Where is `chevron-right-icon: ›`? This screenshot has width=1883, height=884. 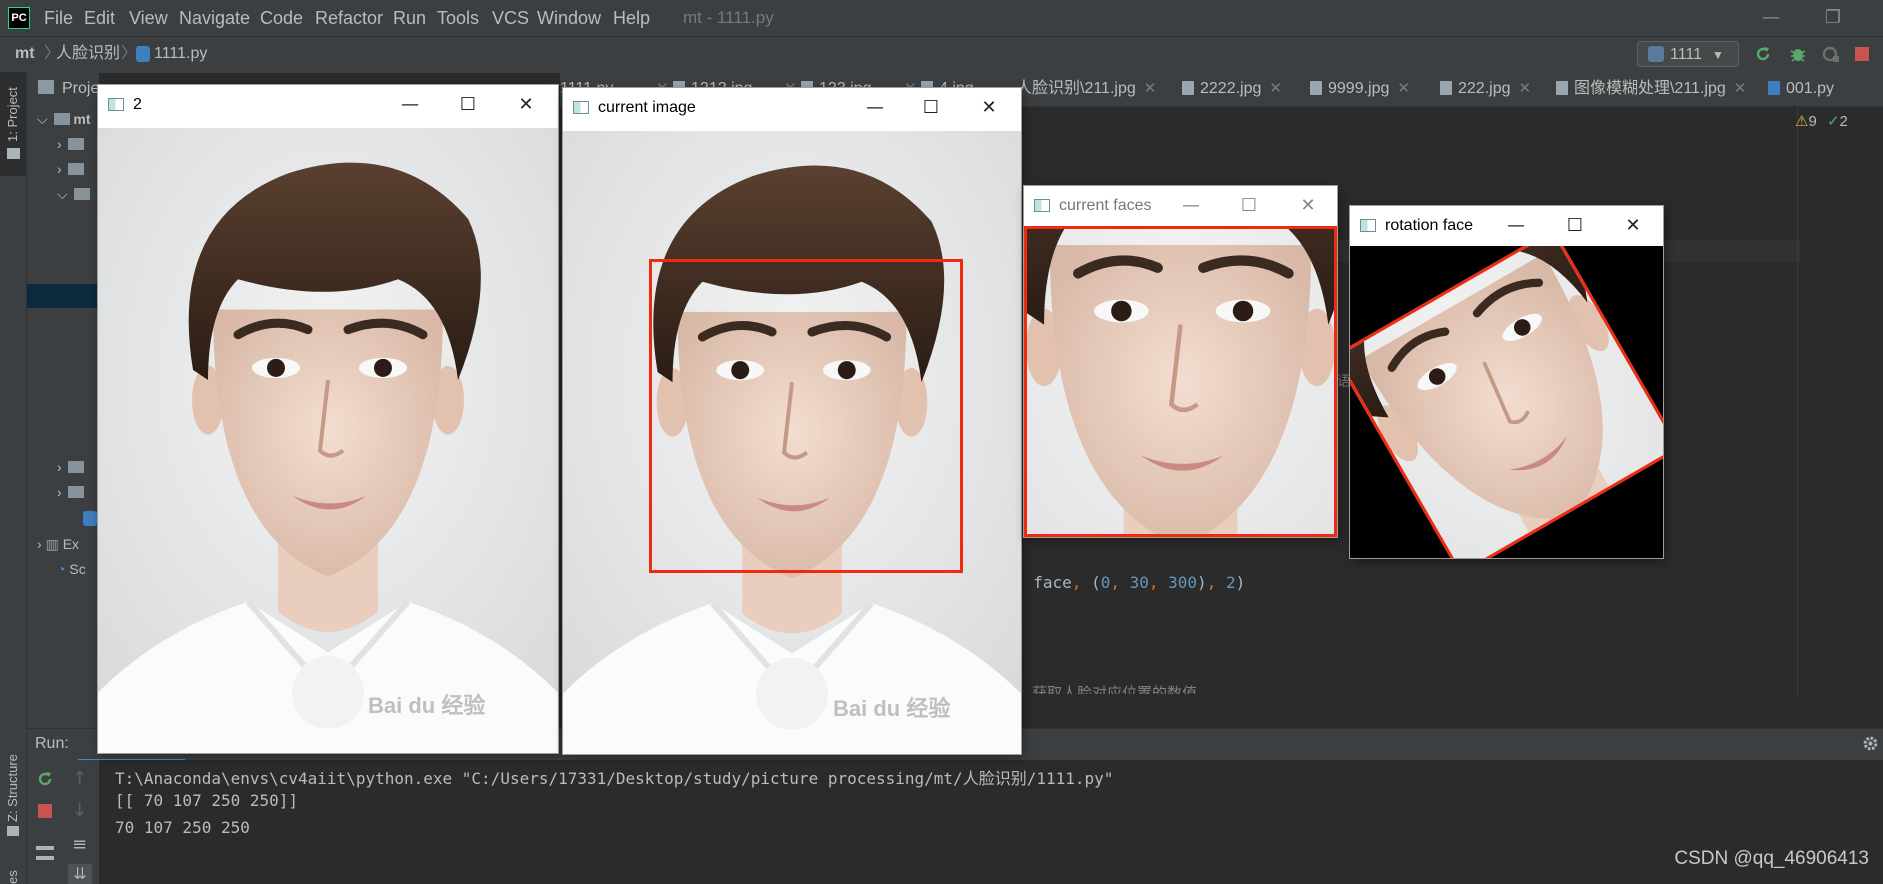 chevron-right-icon: › is located at coordinates (59, 144).